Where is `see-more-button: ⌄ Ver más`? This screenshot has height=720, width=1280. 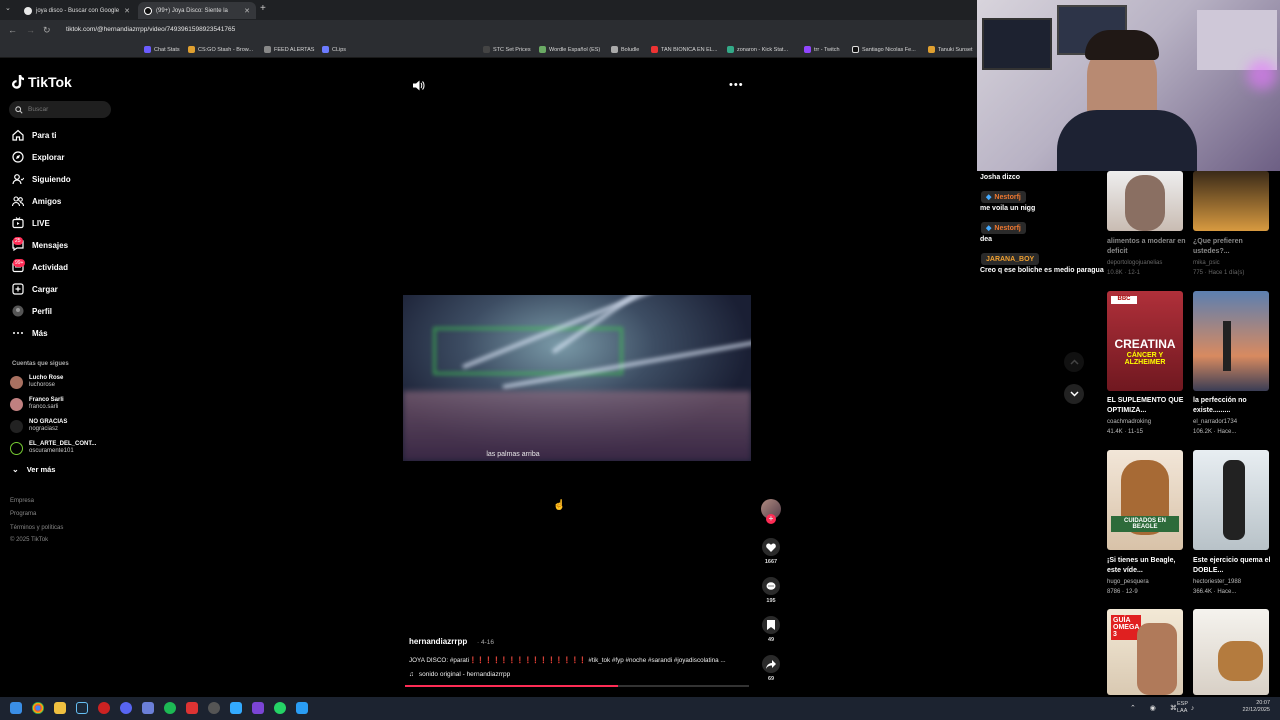 see-more-button: ⌄ Ver más is located at coordinates (33, 469).